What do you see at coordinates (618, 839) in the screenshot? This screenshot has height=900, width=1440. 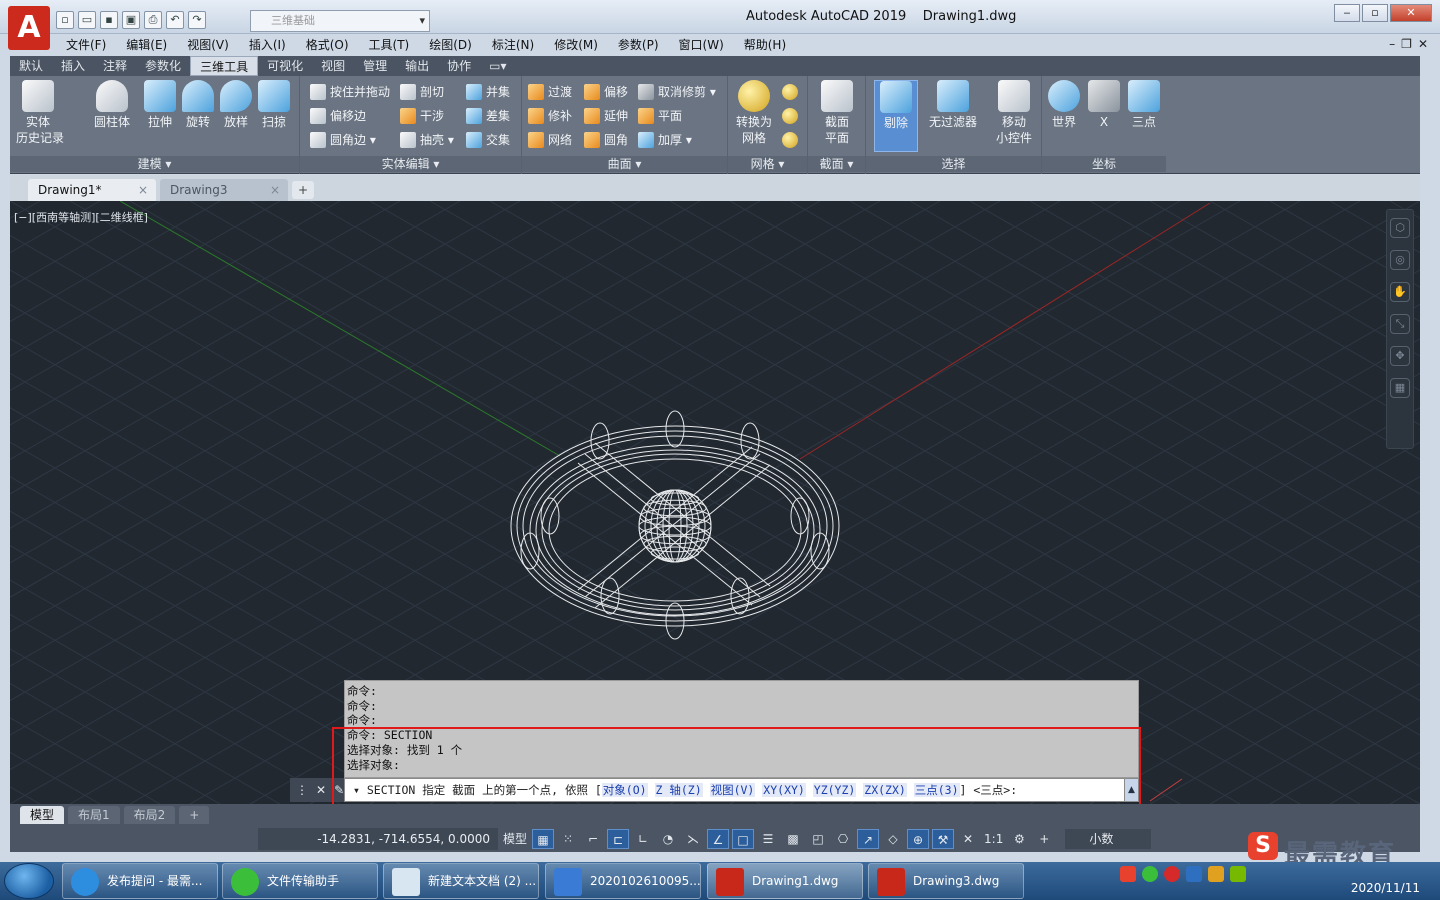 I see `dynamic-ucs-icon: ⊏` at bounding box center [618, 839].